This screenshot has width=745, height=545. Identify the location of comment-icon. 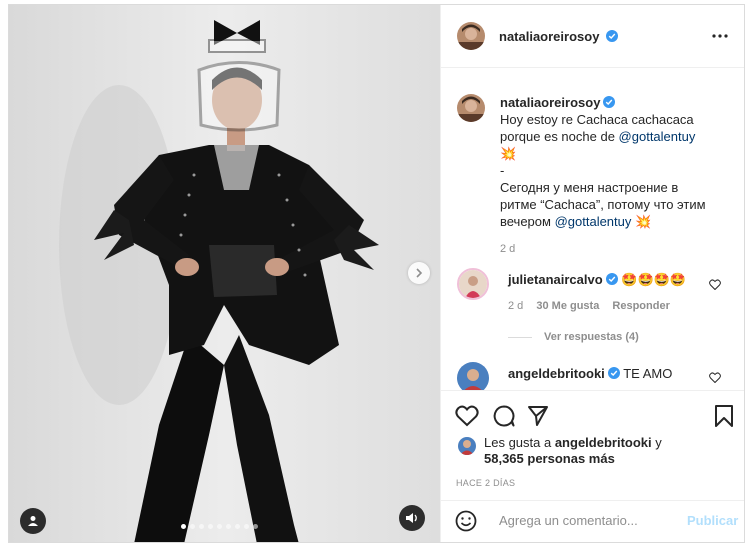
(504, 416).